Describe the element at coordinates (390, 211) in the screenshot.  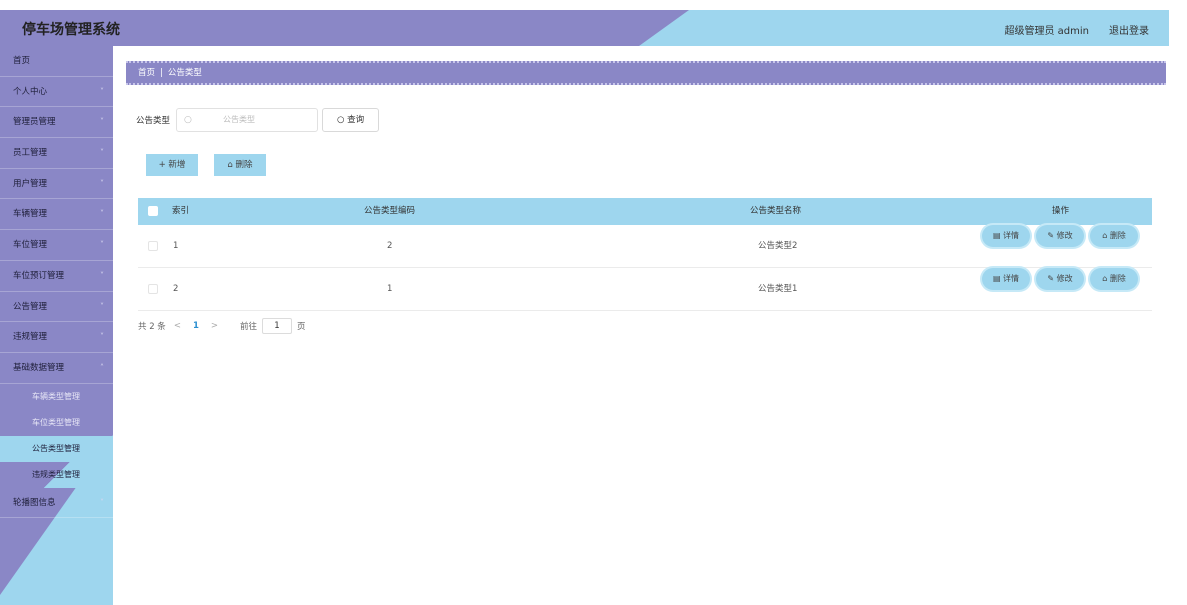
I see `column-header-code: 公告类型编码` at that location.